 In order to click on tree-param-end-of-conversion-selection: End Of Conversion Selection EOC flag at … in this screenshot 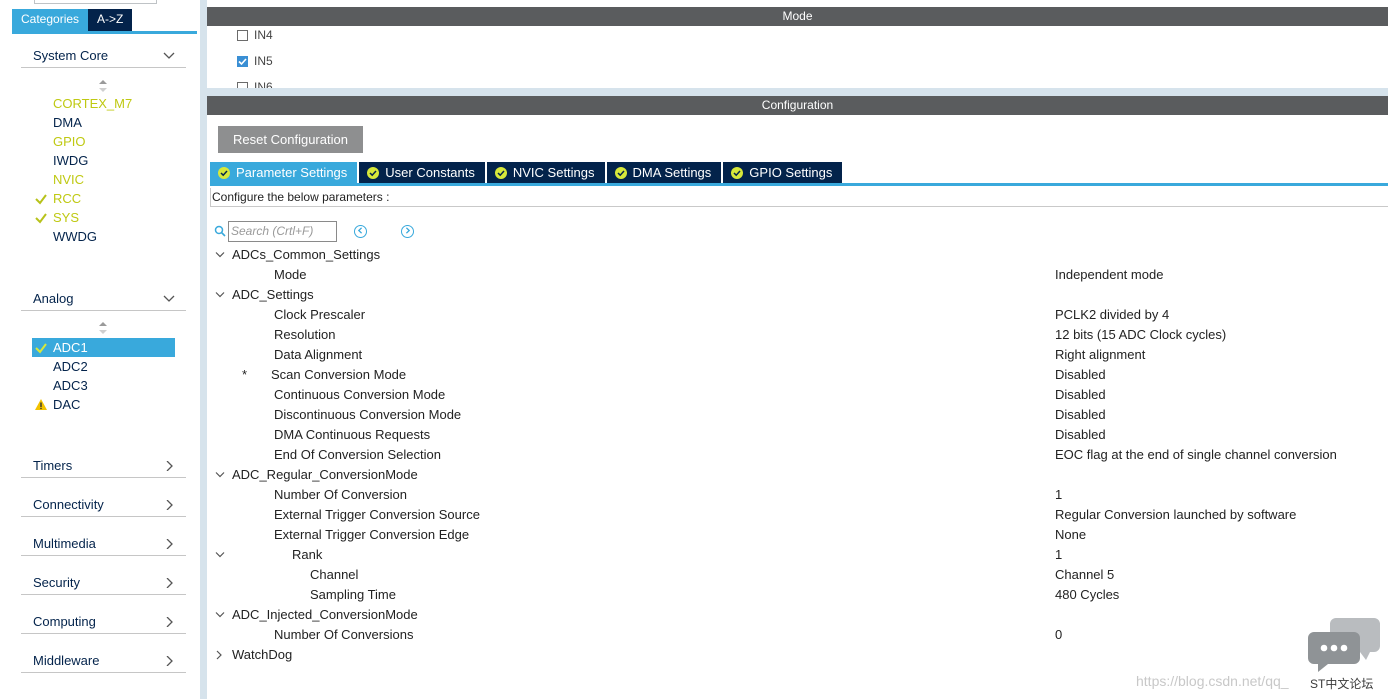, I will do `click(797, 455)`.